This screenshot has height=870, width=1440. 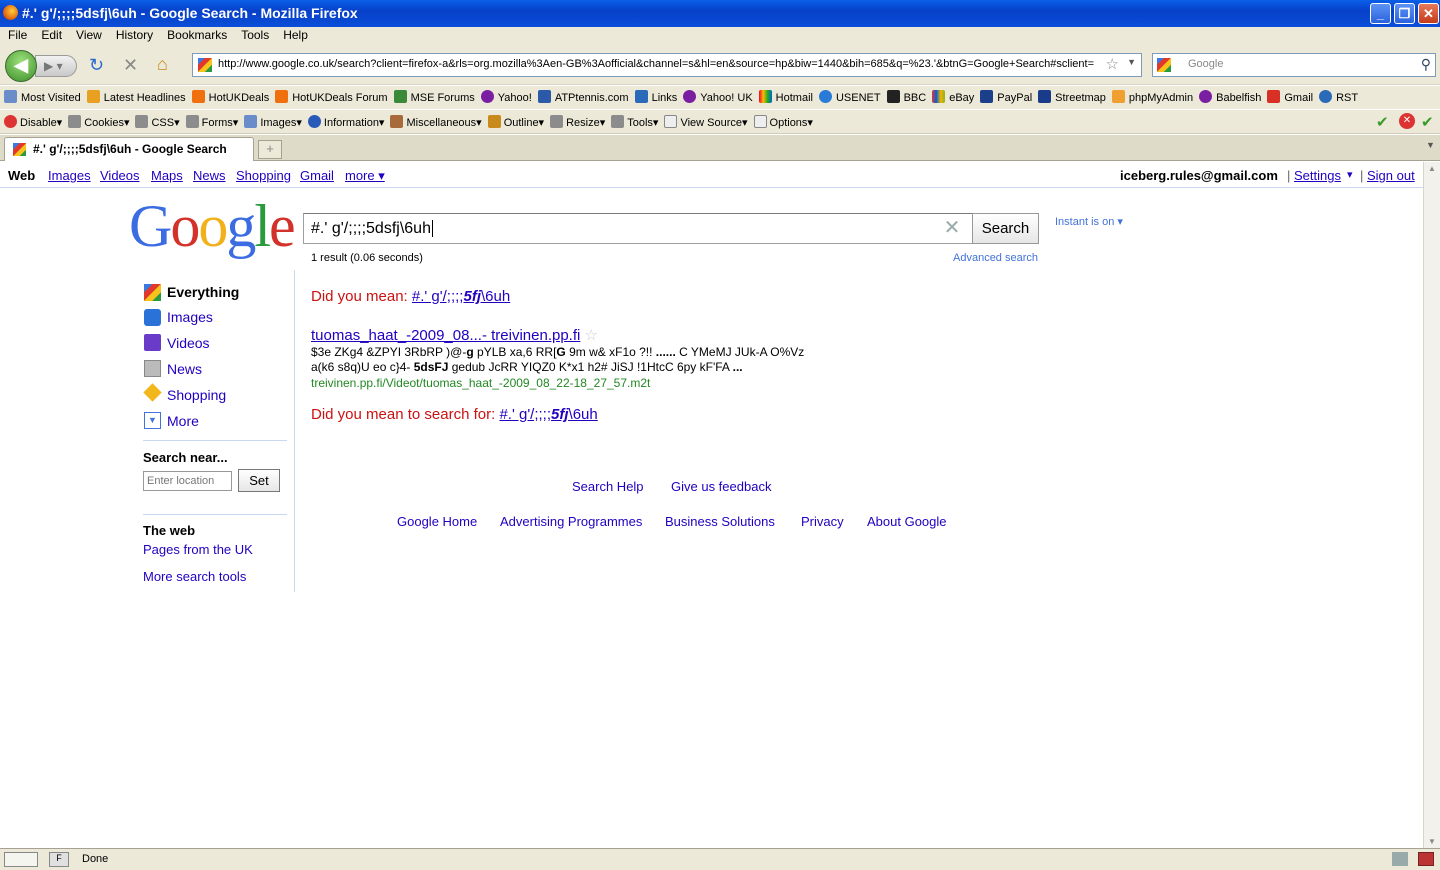 I want to click on vertical-scrollbar: ▲ ▼, so click(x=1431, y=505).